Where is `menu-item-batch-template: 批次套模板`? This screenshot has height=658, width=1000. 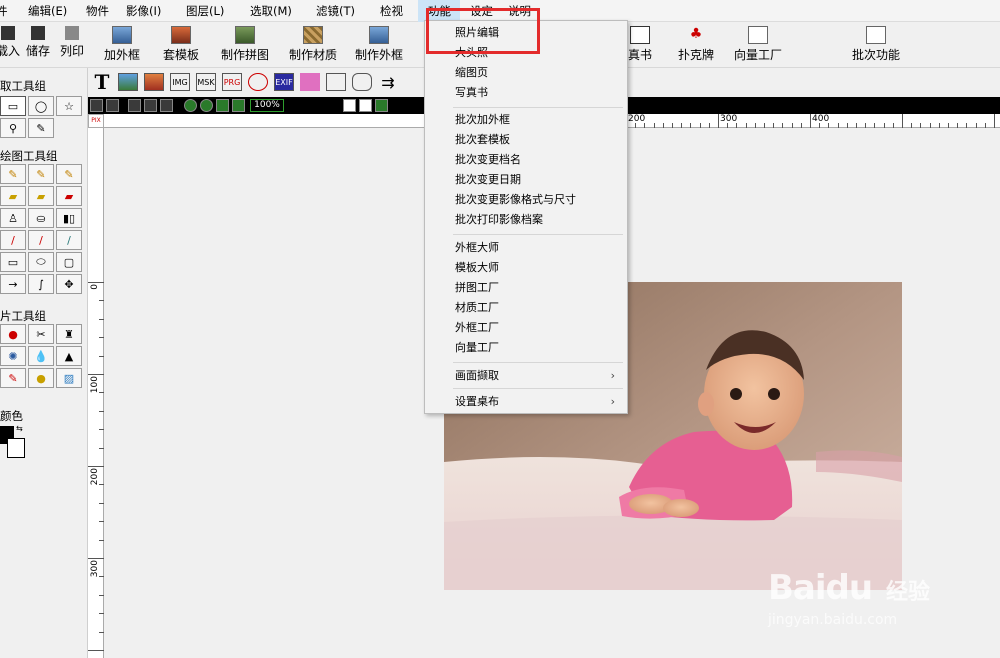
menu-item-batch-template: 批次套模板 is located at coordinates (526, 140).